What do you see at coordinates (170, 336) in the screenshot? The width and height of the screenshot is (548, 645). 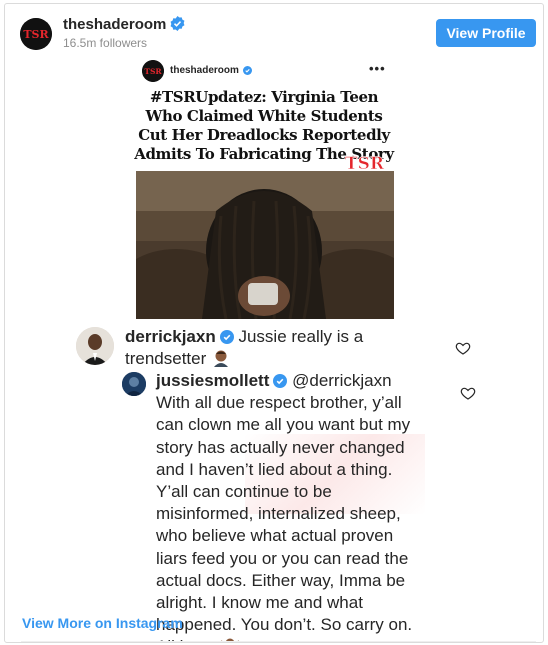 I see `comment-username: derrickjaxn` at bounding box center [170, 336].